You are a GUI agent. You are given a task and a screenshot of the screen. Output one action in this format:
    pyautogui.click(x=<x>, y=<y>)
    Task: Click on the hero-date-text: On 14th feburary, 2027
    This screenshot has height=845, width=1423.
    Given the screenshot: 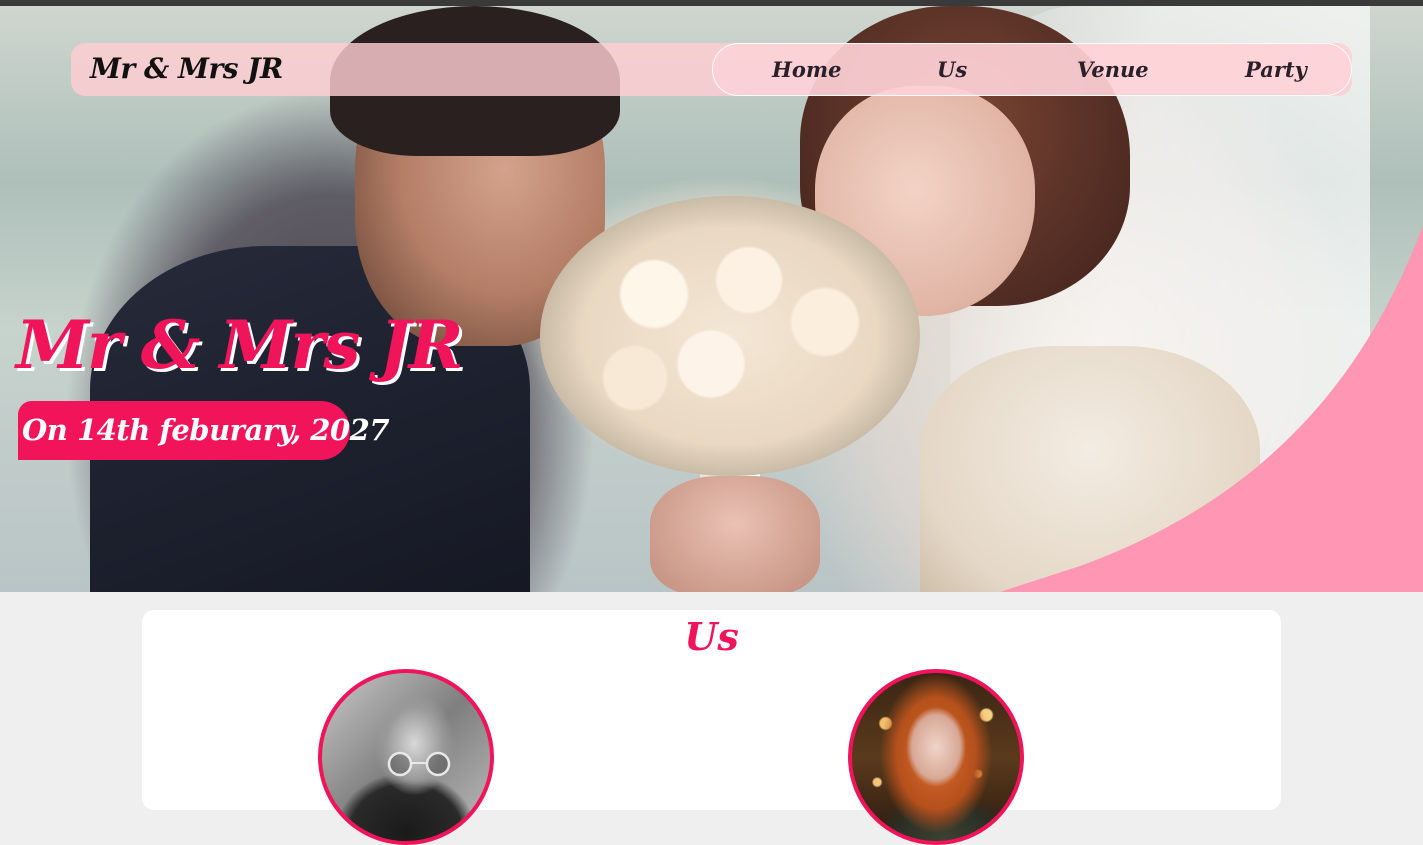 What is the action you would take?
    pyautogui.click(x=206, y=430)
    